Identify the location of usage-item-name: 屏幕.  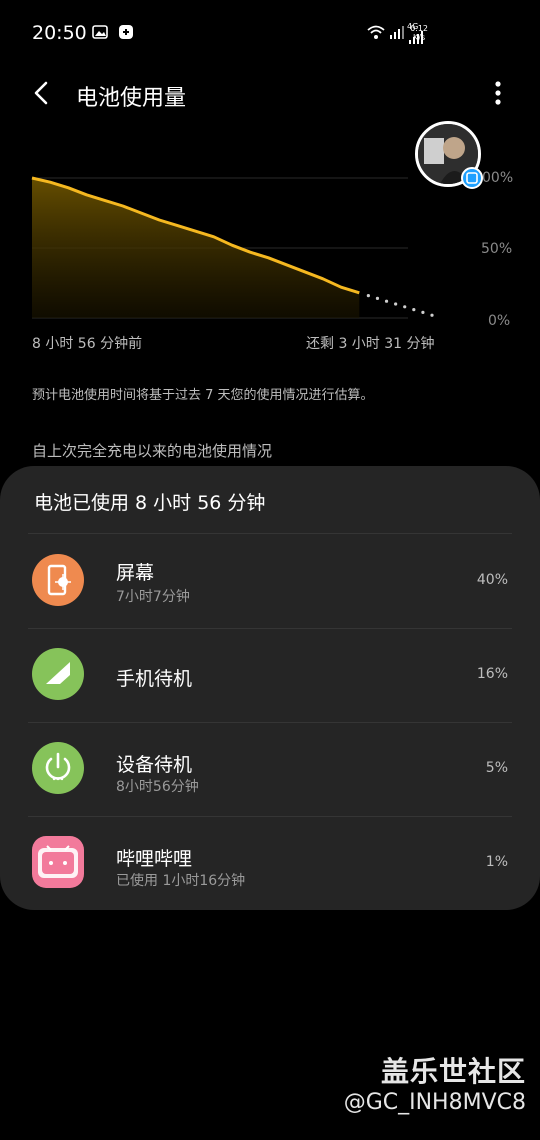
(135, 573).